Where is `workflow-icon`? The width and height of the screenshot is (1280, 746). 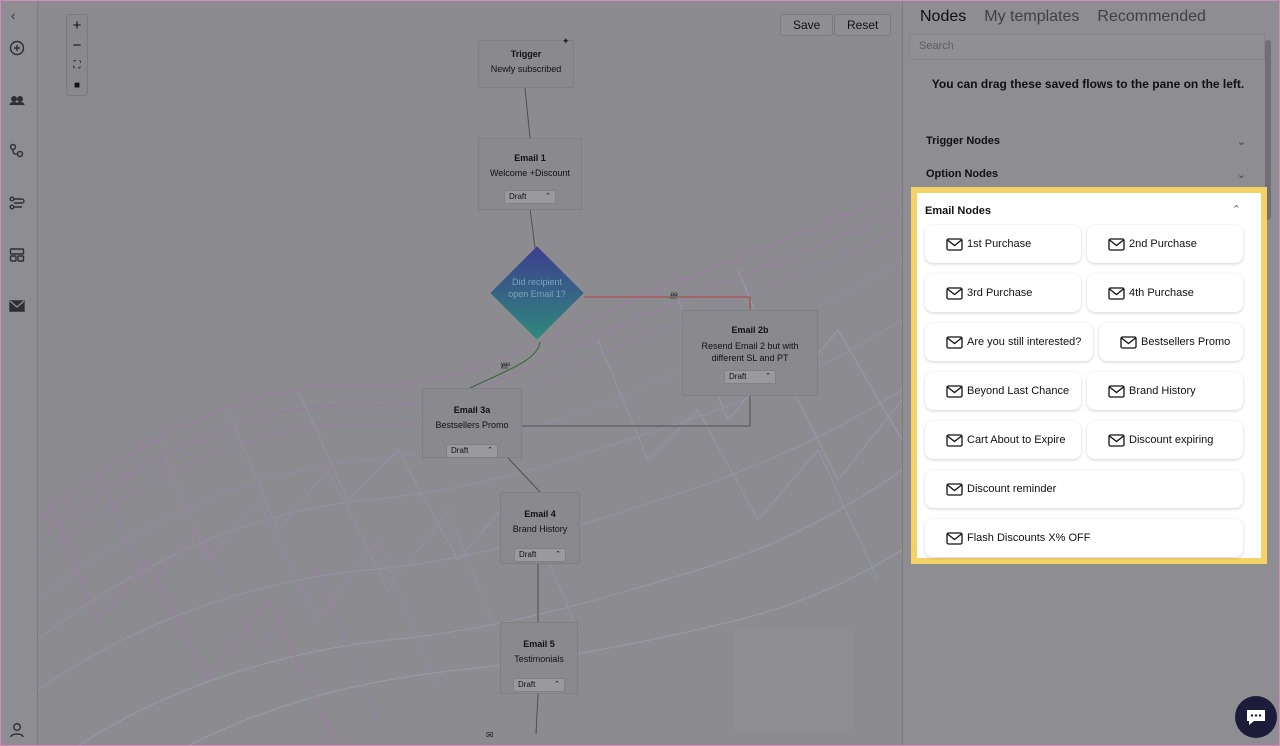
workflow-icon is located at coordinates (17, 203).